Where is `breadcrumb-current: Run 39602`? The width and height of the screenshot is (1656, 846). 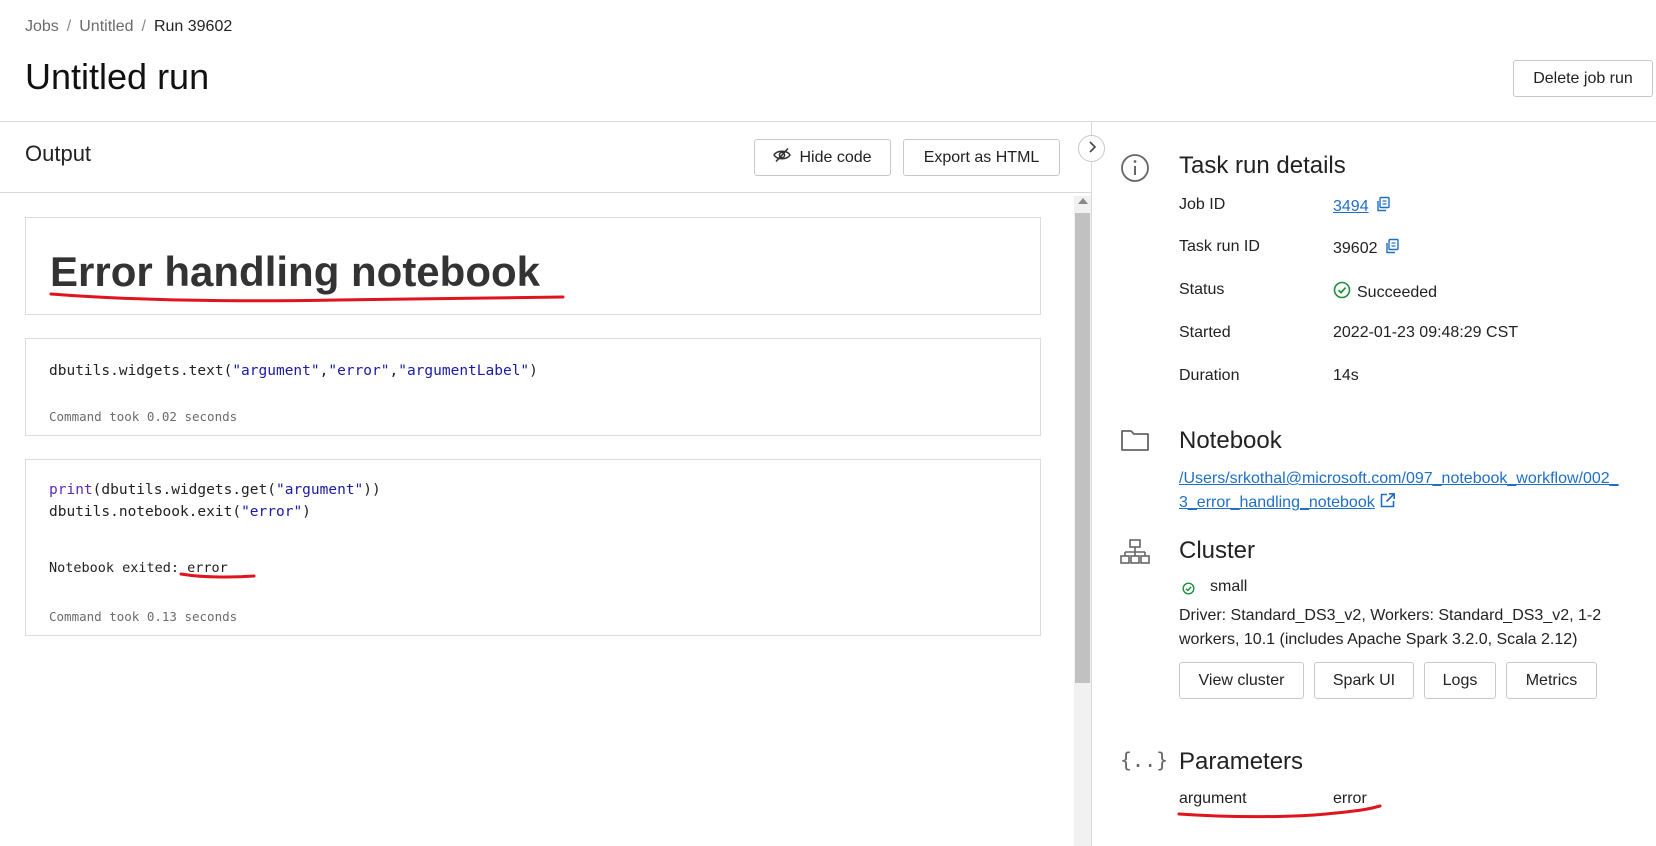
breadcrumb-current: Run 39602 is located at coordinates (193, 26).